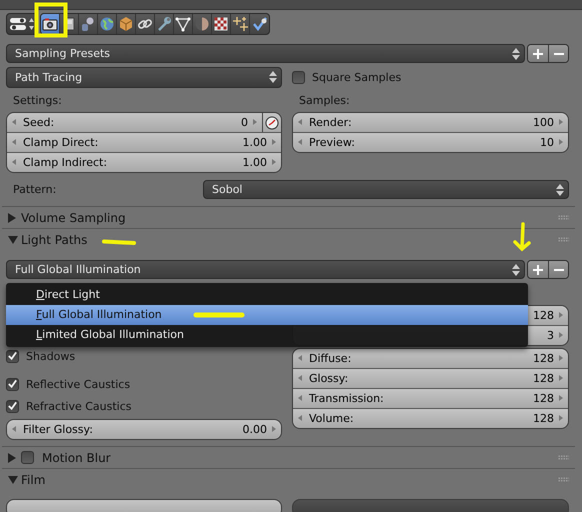  Describe the element at coordinates (430, 378) in the screenshot. I see `number-field: Glossy: 128` at that location.